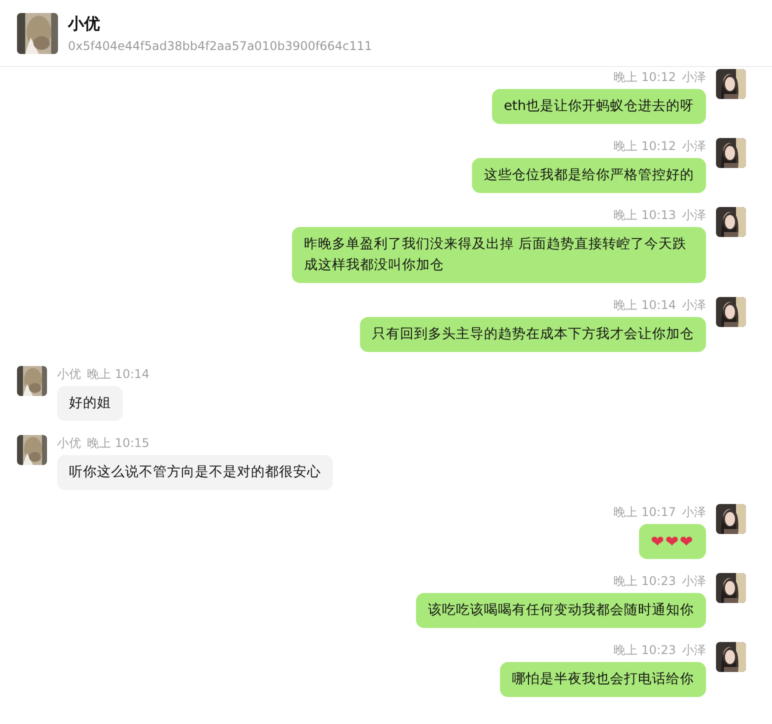  What do you see at coordinates (599, 106) in the screenshot?
I see `message-bubble: eth也是让你开蚂蚁仓进去的呀` at bounding box center [599, 106].